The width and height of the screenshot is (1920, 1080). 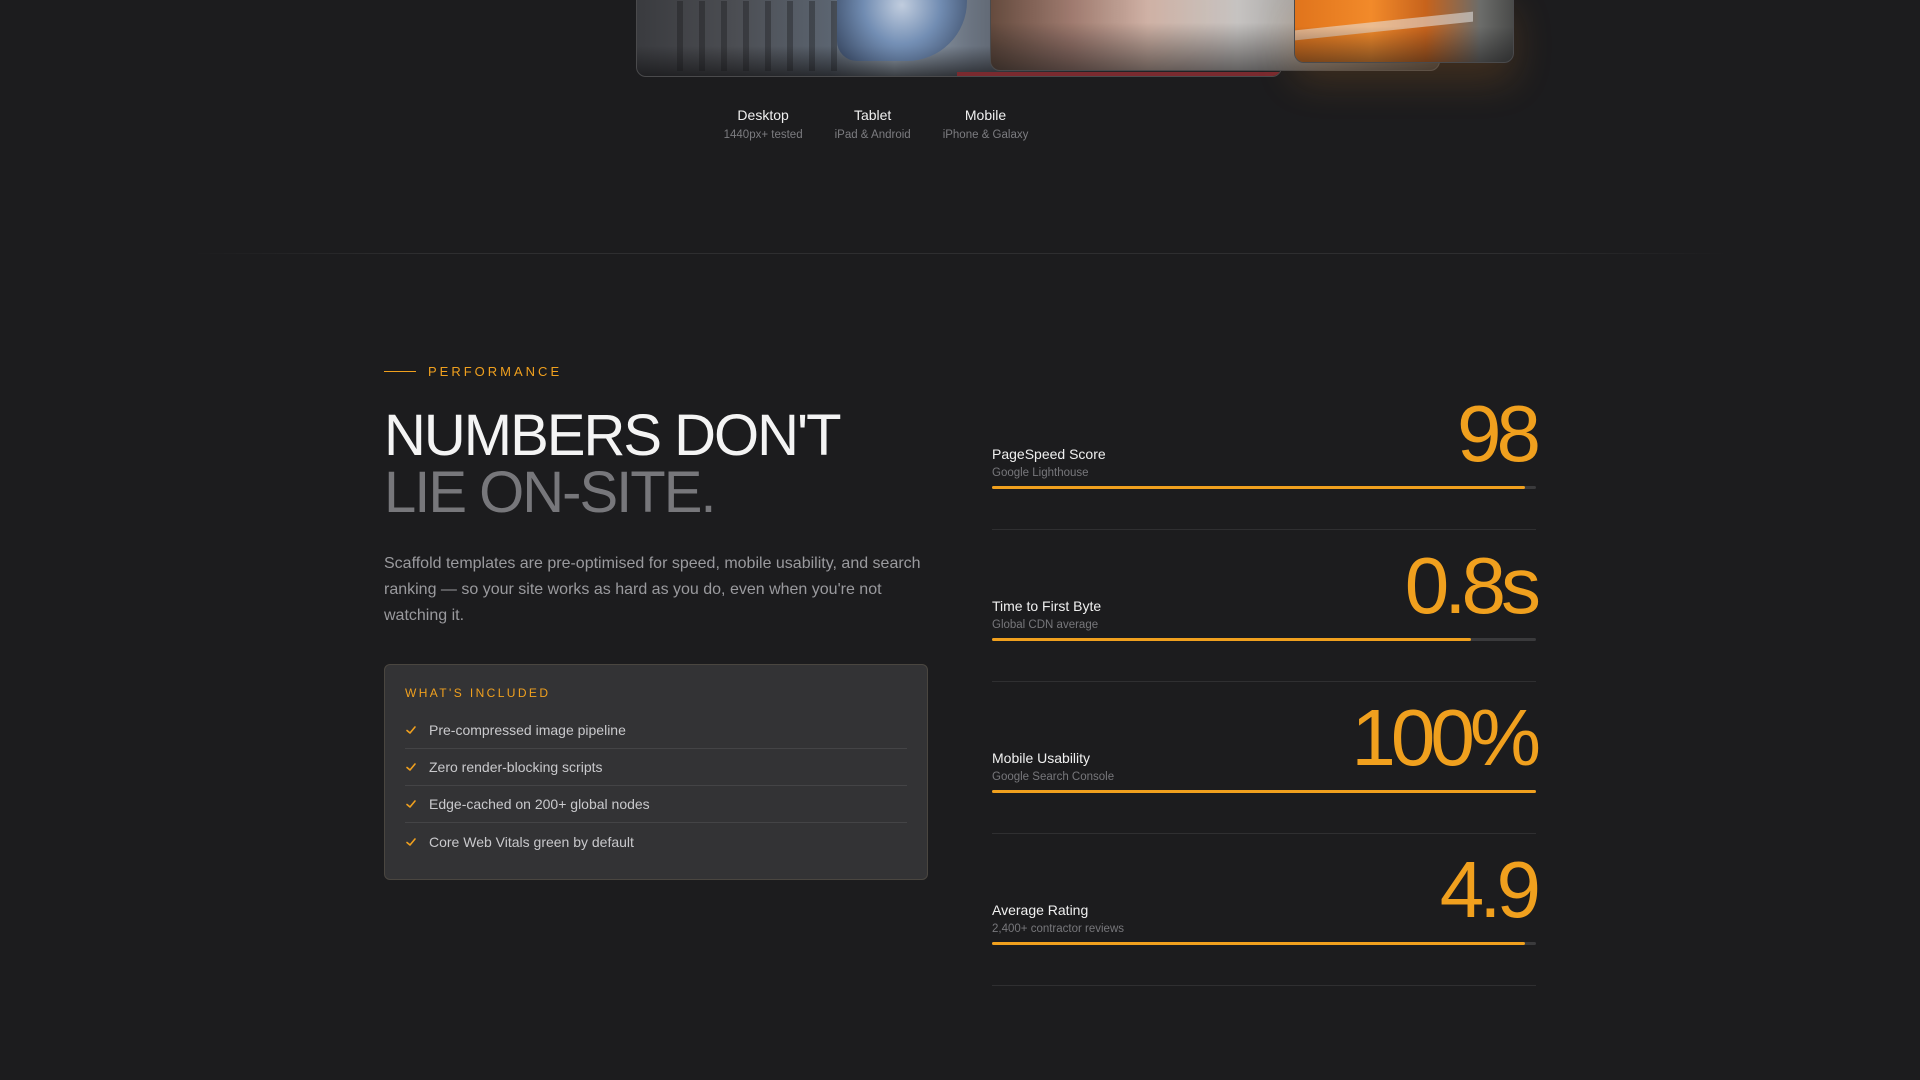 I want to click on stat-label: PageSpeed Score, so click(x=1049, y=454).